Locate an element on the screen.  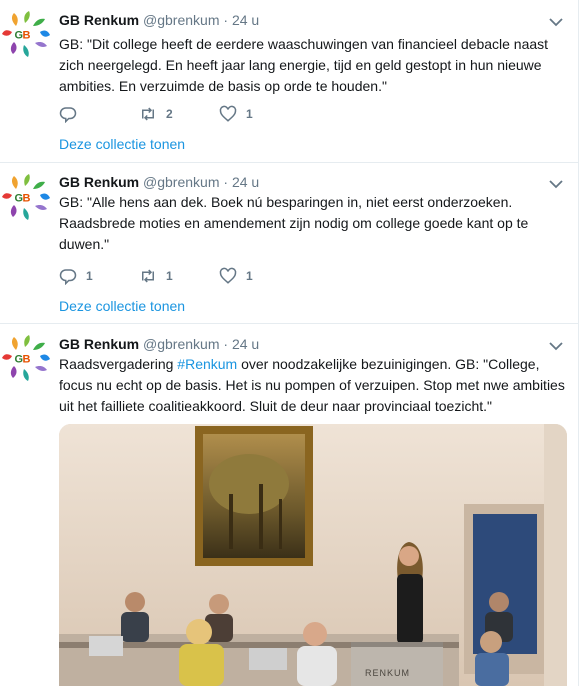
retweet-button: 2 is located at coordinates (179, 114).